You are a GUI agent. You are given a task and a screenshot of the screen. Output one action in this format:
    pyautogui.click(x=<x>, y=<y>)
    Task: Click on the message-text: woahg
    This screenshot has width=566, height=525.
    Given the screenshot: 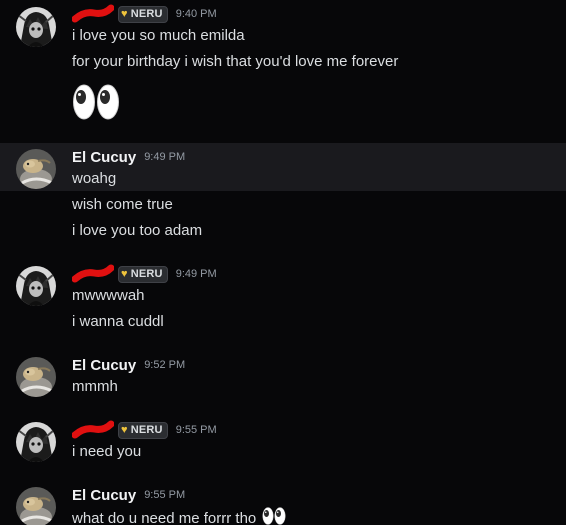 What is the action you would take?
    pyautogui.click(x=94, y=178)
    